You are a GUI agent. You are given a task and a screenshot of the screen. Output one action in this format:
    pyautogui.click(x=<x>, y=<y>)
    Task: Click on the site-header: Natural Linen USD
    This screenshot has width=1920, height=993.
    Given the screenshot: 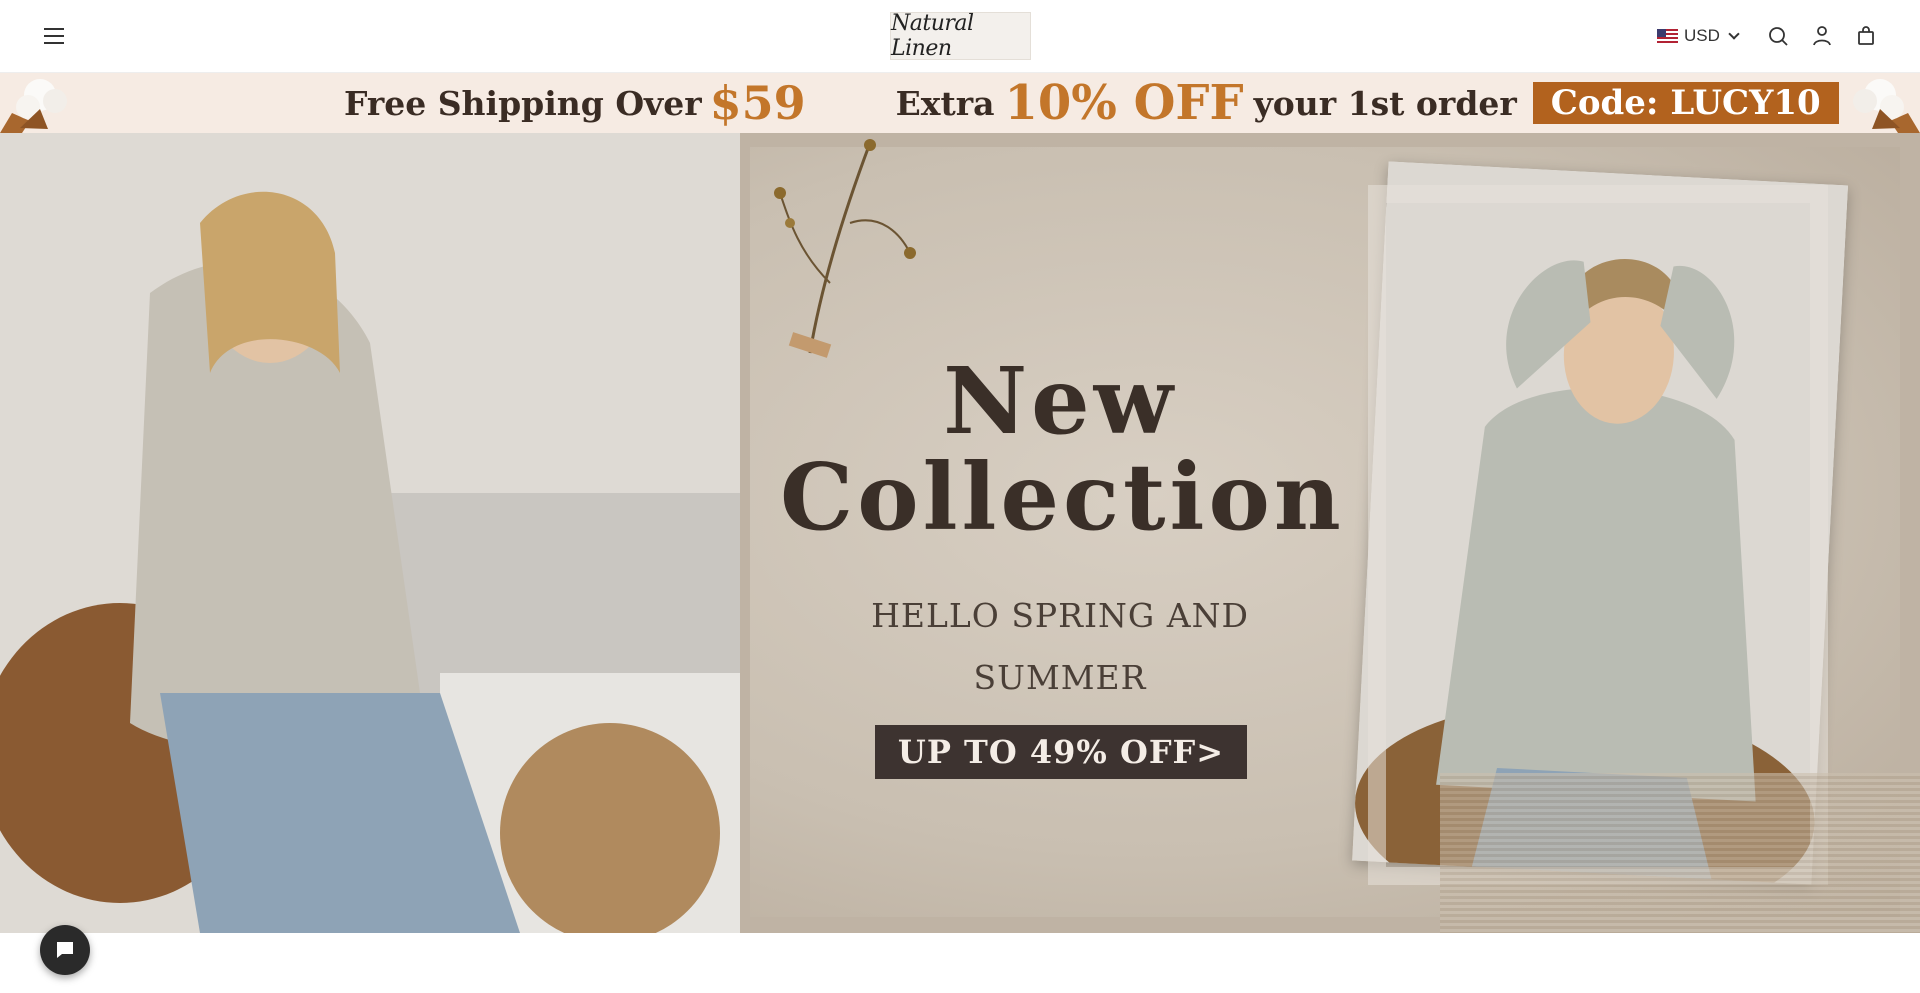 What is the action you would take?
    pyautogui.click(x=960, y=36)
    